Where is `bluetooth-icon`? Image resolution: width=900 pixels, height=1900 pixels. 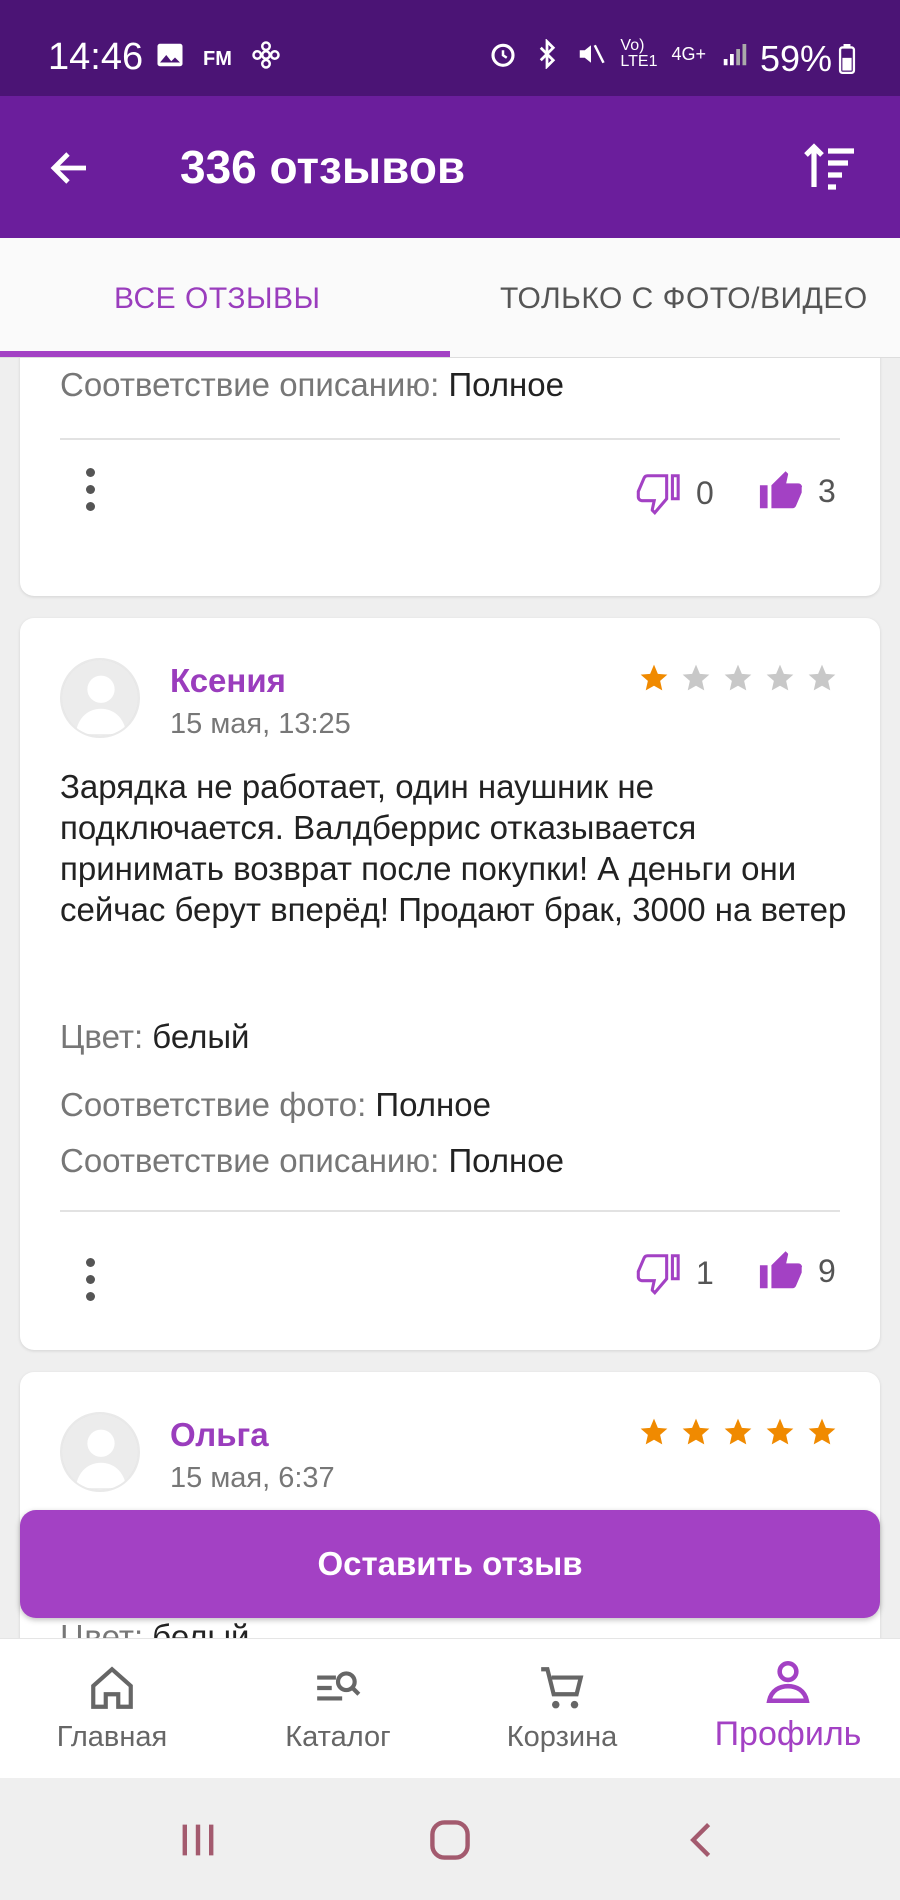 bluetooth-icon is located at coordinates (548, 54).